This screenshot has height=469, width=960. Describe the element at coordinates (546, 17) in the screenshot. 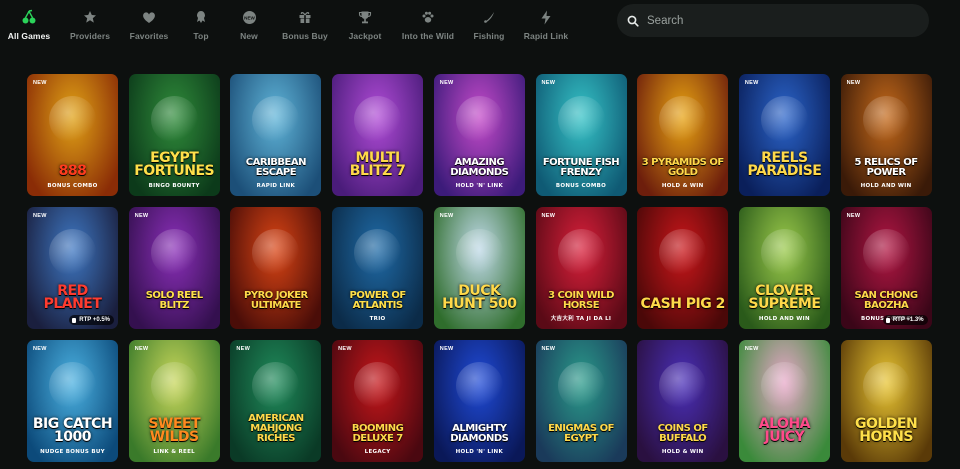

I see `lightning-icon` at that location.